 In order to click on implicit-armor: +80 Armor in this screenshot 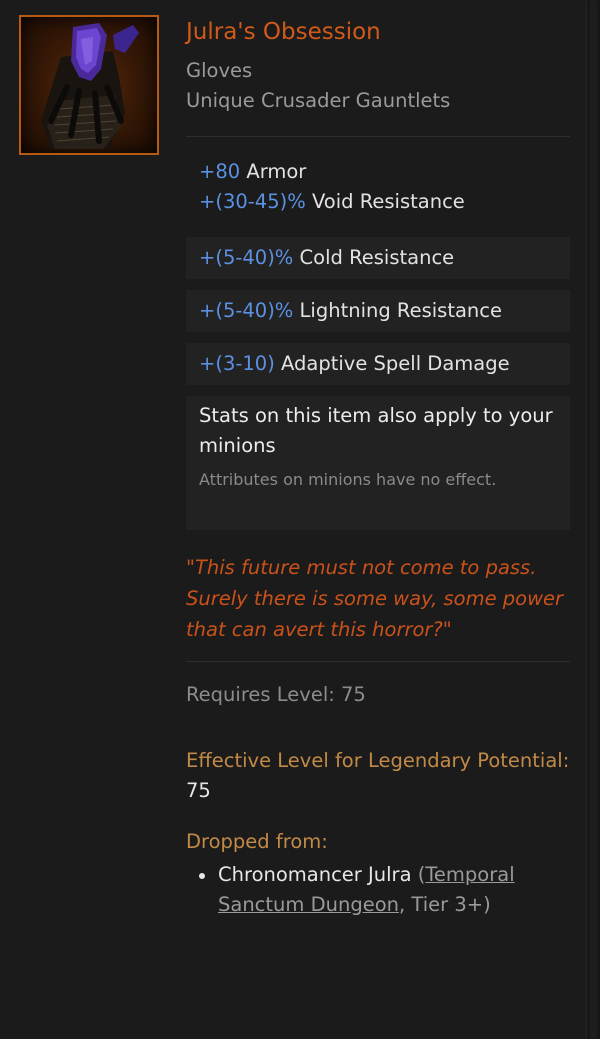, I will do `click(253, 171)`.